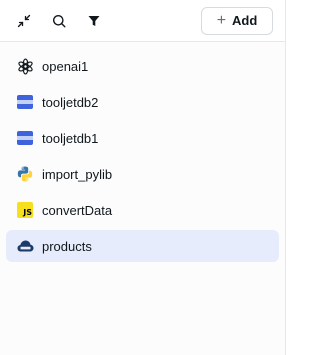 This screenshot has height=355, width=320. Describe the element at coordinates (142, 66) in the screenshot. I see `query-item-openai1: openai1` at that location.